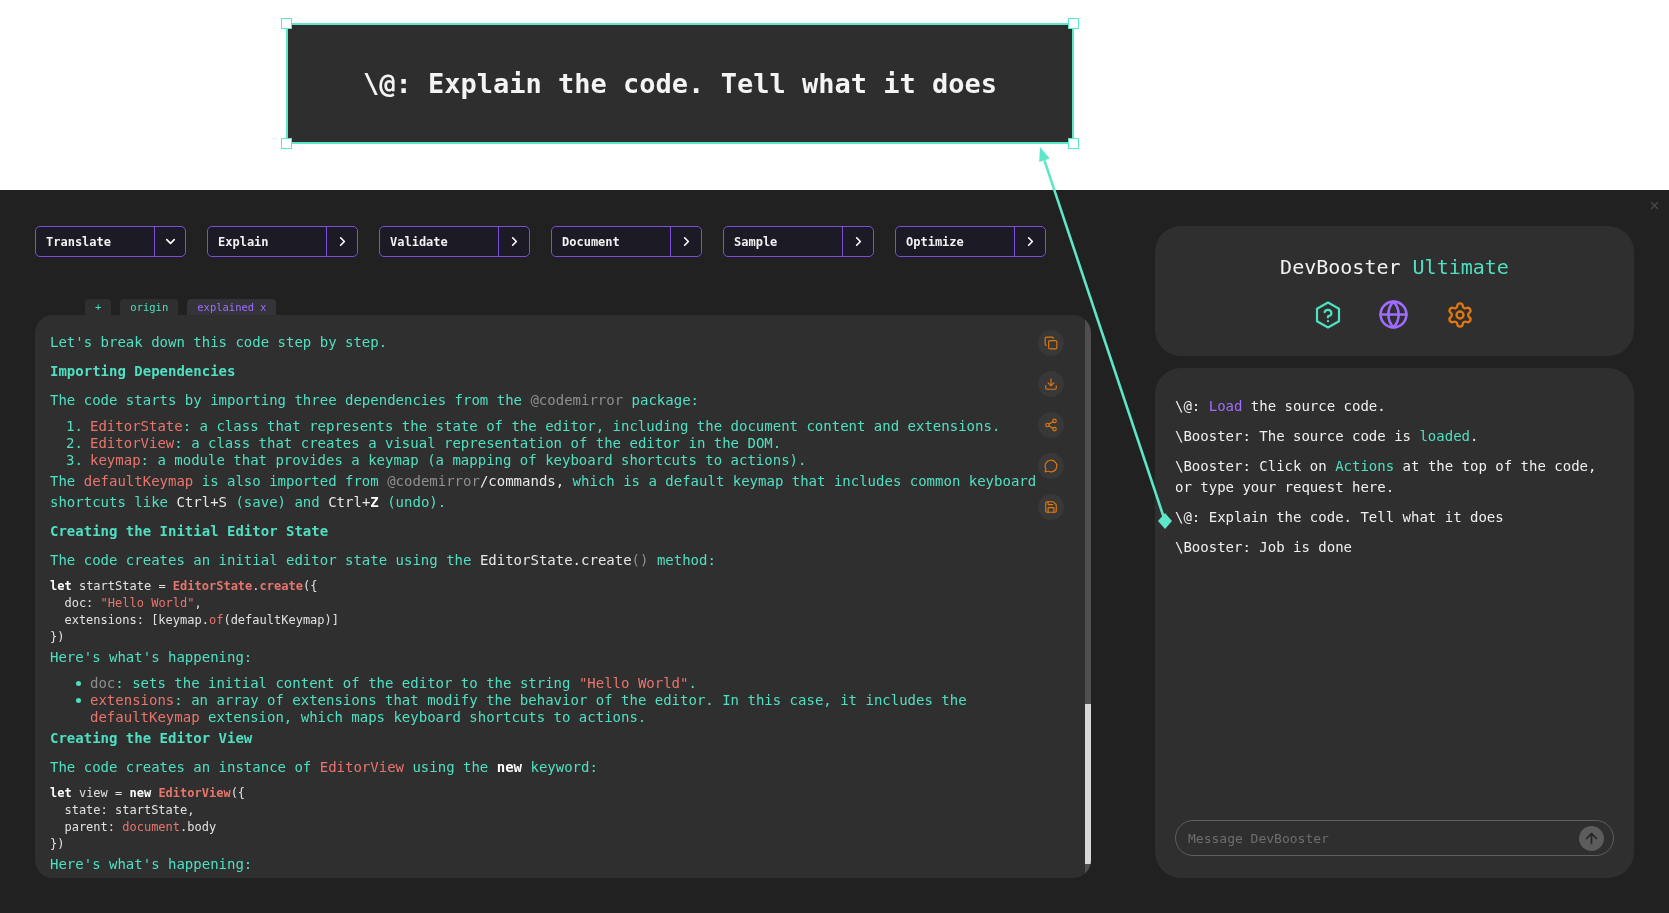 The height and width of the screenshot is (913, 1669). I want to click on download-button, so click(1051, 384).